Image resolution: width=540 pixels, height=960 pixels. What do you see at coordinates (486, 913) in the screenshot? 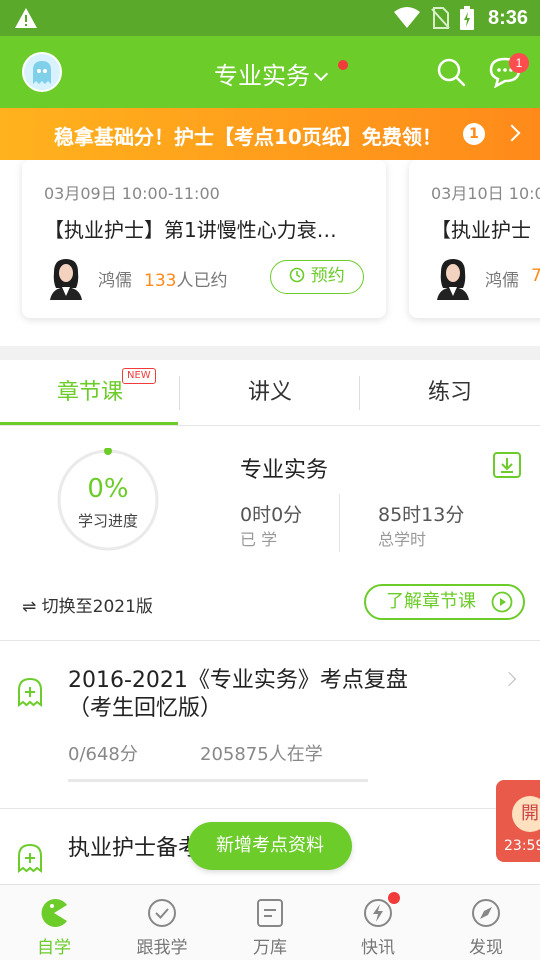
I see `compass-icon` at bounding box center [486, 913].